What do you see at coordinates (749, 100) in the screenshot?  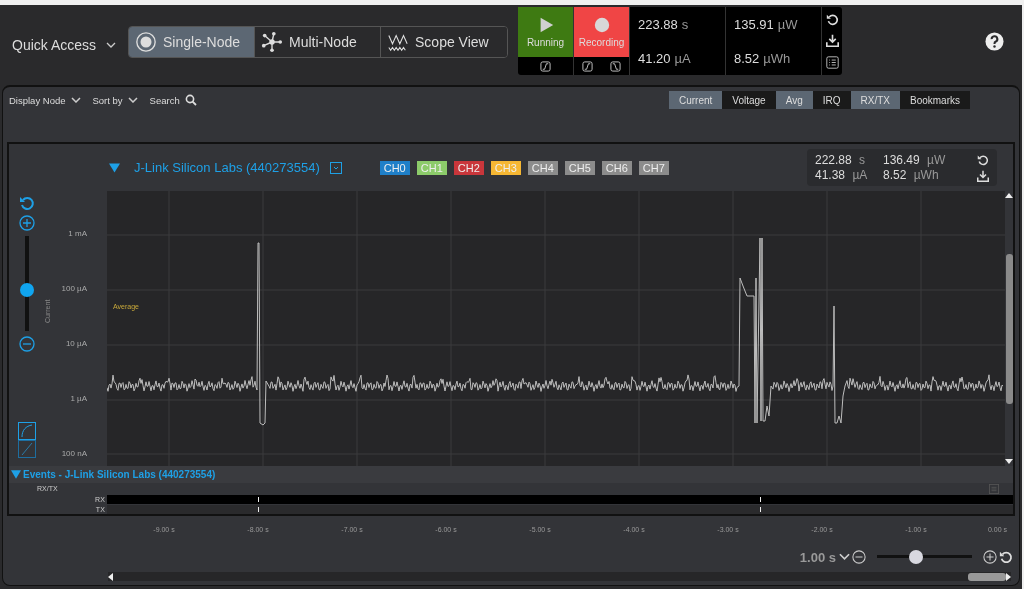 I see `toggle-button: Voltage` at bounding box center [749, 100].